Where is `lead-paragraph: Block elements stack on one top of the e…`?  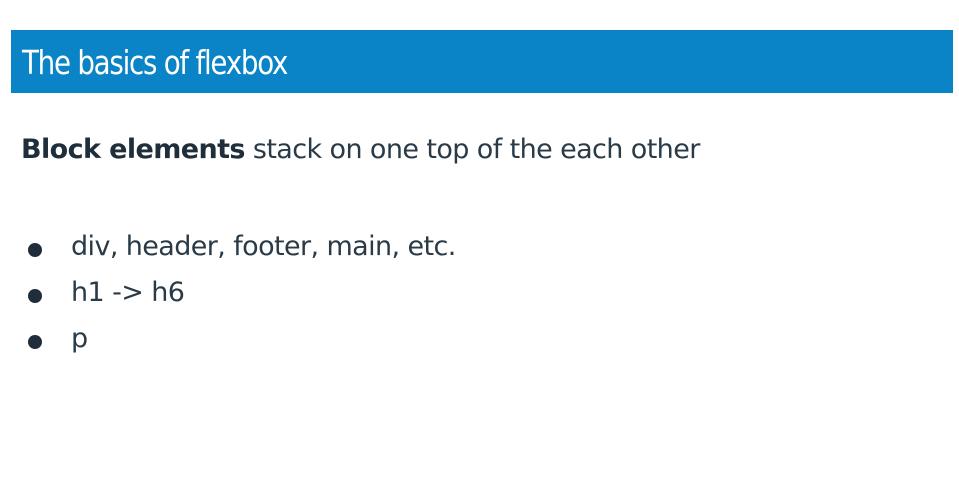
lead-paragraph: Block elements stack on one top of the e… is located at coordinates (360, 149).